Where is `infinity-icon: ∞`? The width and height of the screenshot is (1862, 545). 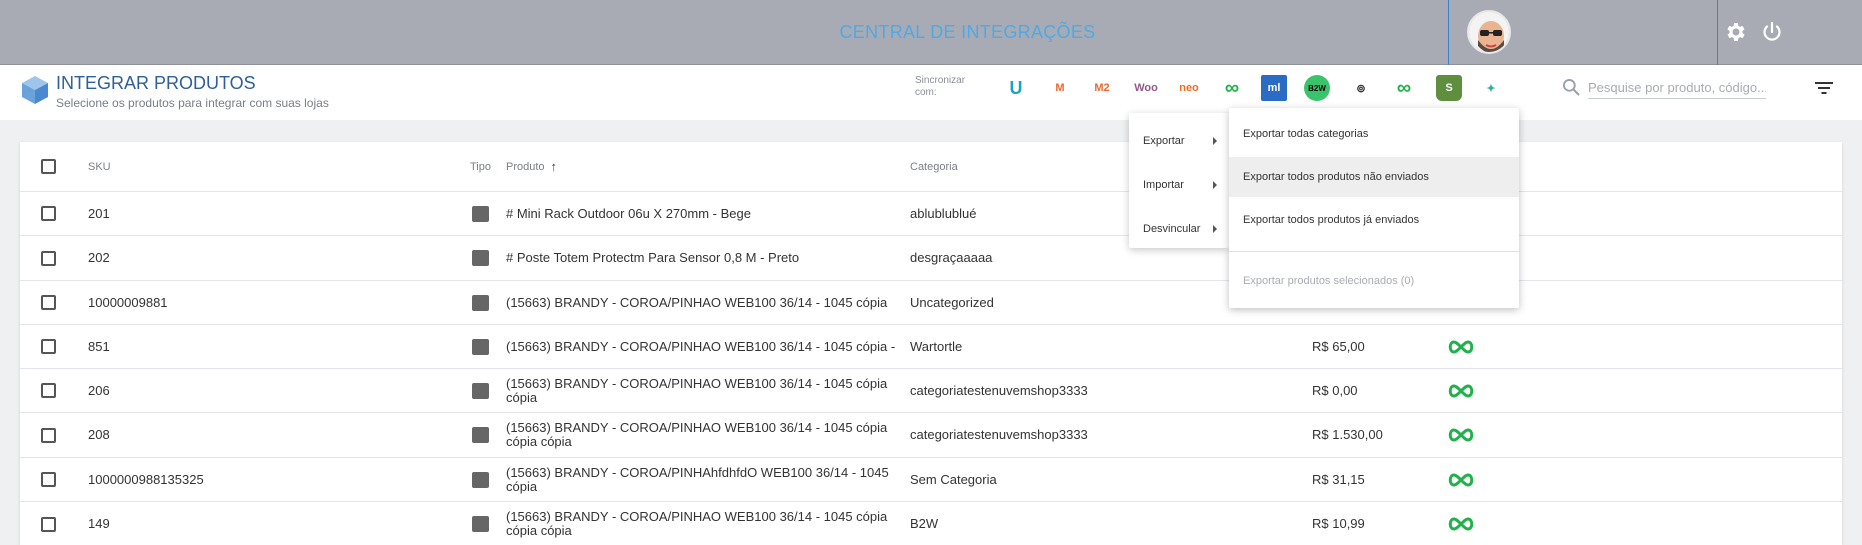
infinity-icon: ∞ is located at coordinates (1232, 88).